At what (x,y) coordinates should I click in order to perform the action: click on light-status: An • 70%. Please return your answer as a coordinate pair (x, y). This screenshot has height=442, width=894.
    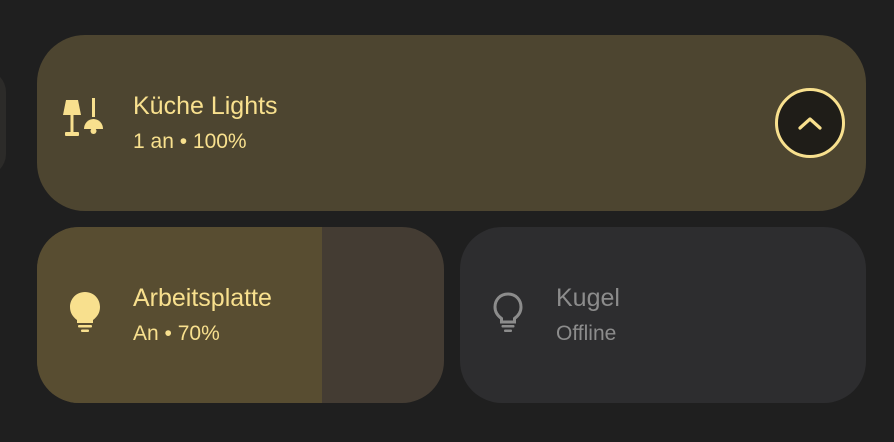
    Looking at the image, I should click on (176, 333).